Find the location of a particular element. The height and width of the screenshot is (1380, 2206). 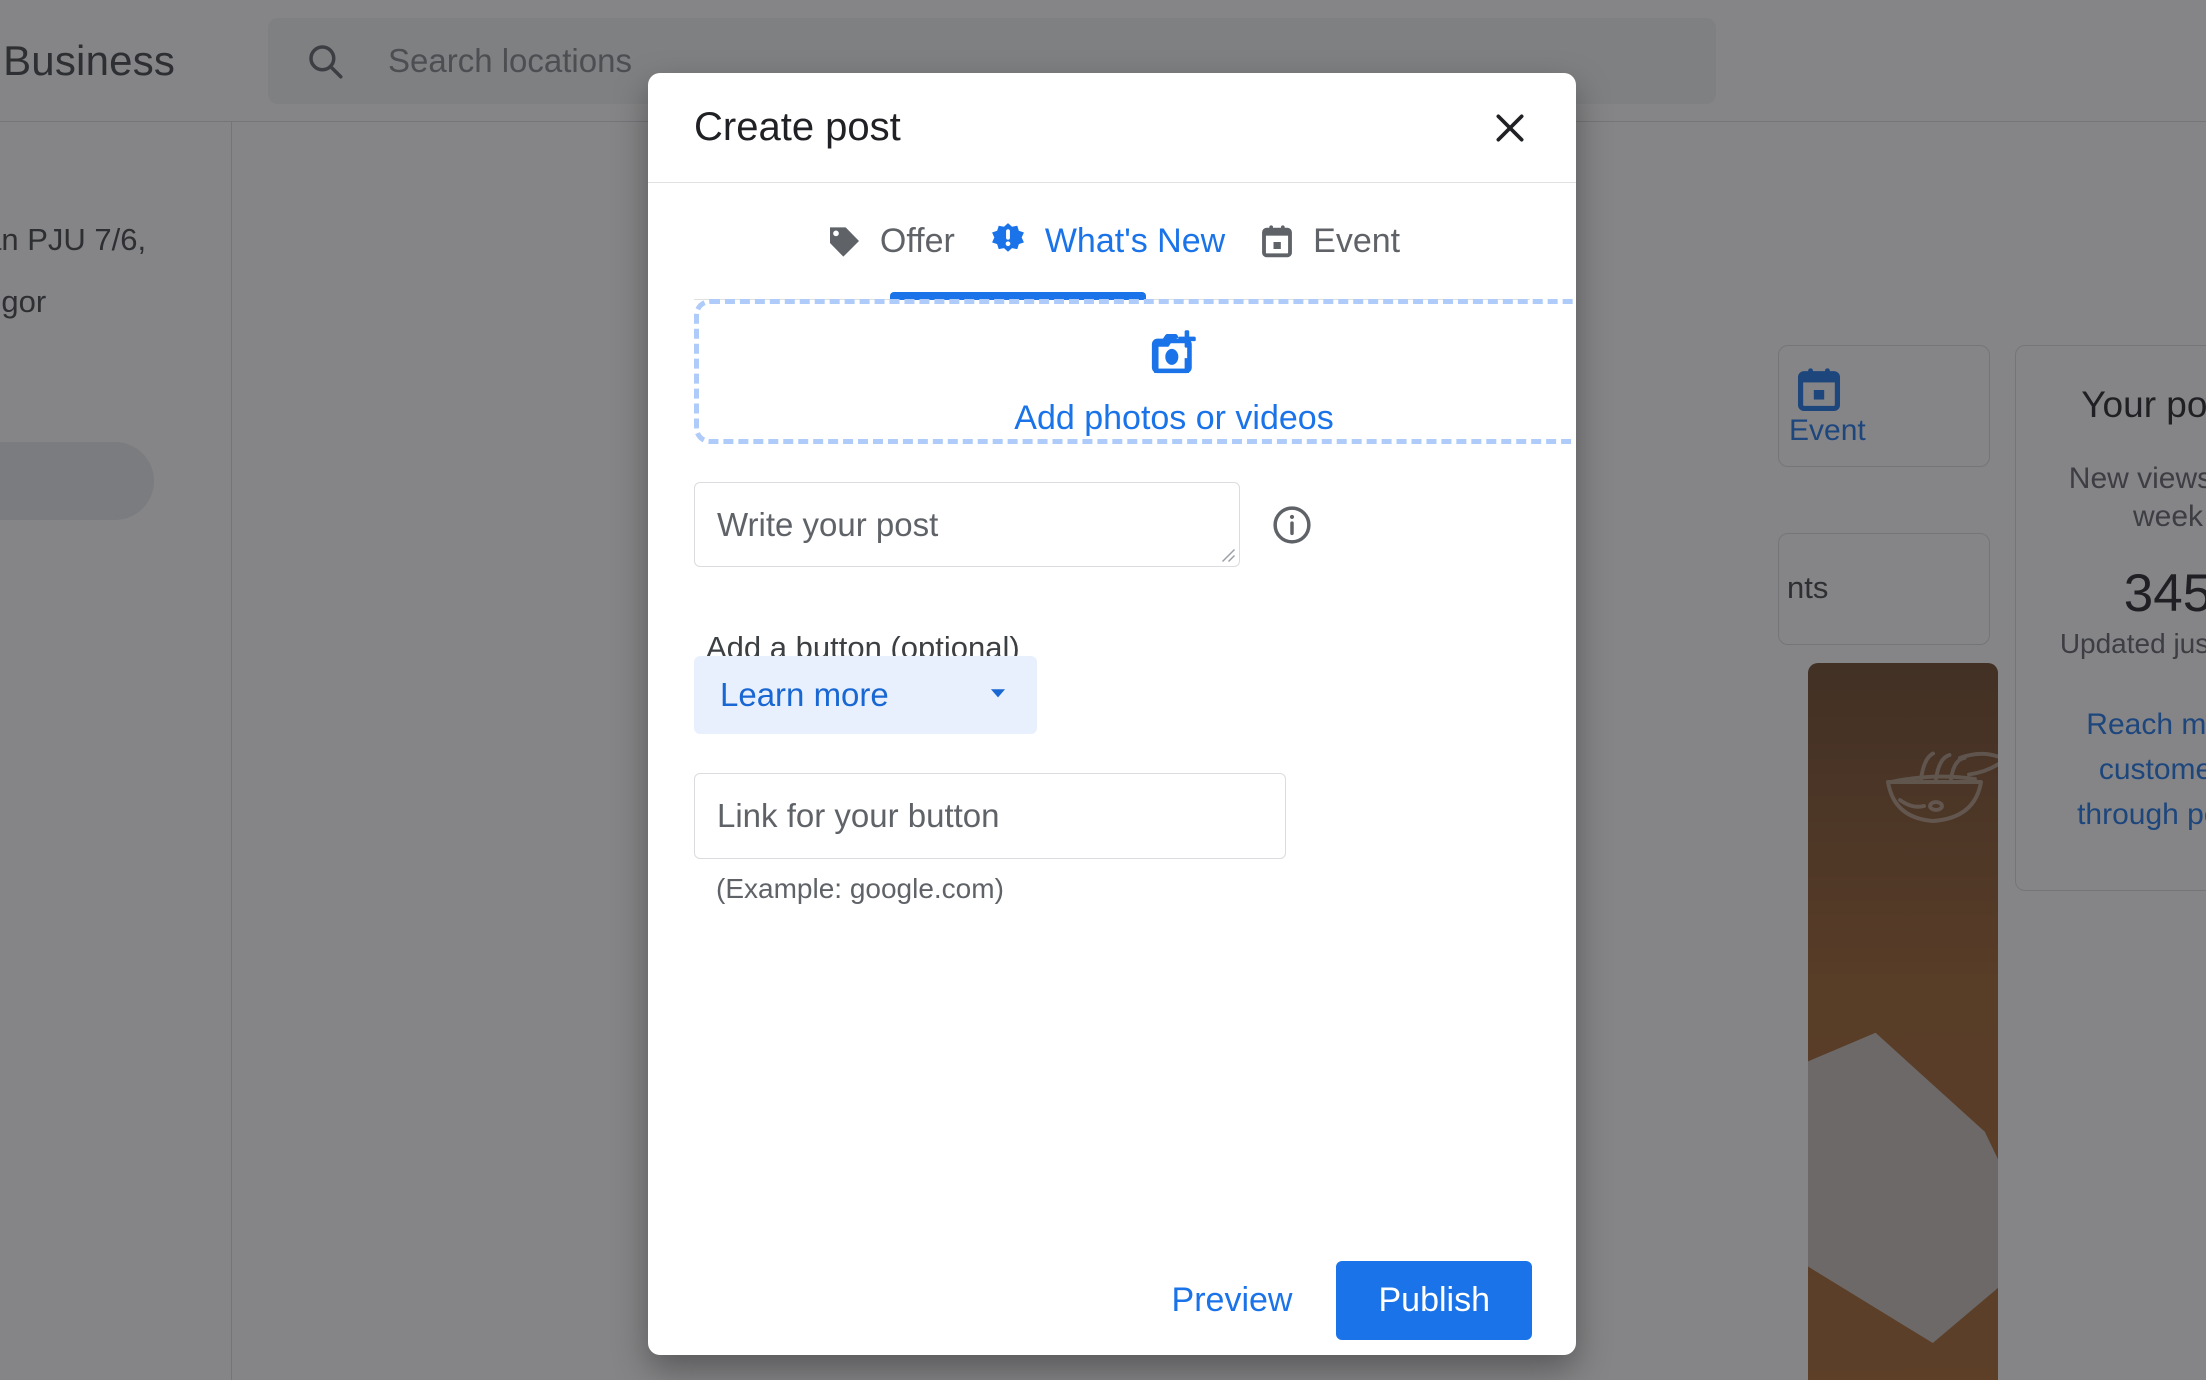

tag-icon is located at coordinates (844, 242).